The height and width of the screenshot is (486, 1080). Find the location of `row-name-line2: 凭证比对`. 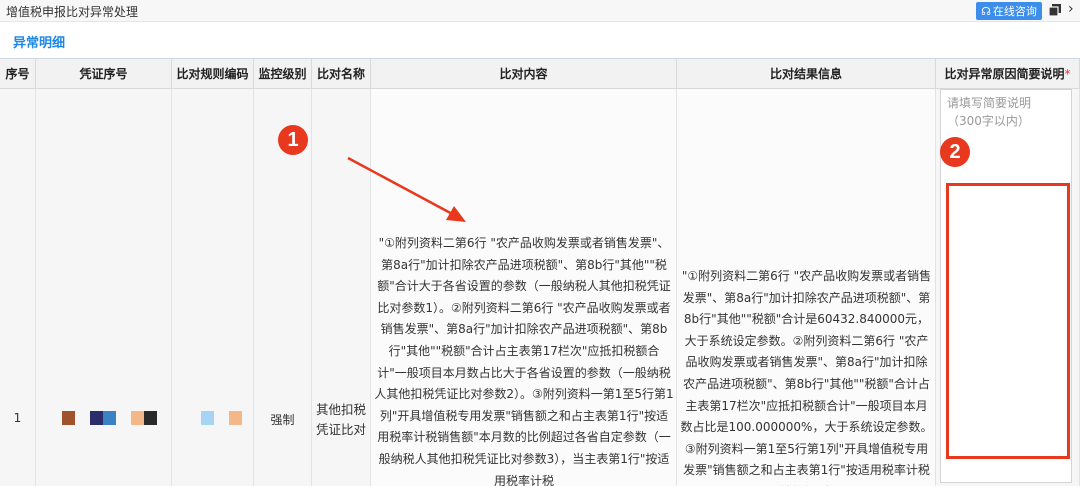

row-name-line2: 凭证比对 is located at coordinates (340, 429).